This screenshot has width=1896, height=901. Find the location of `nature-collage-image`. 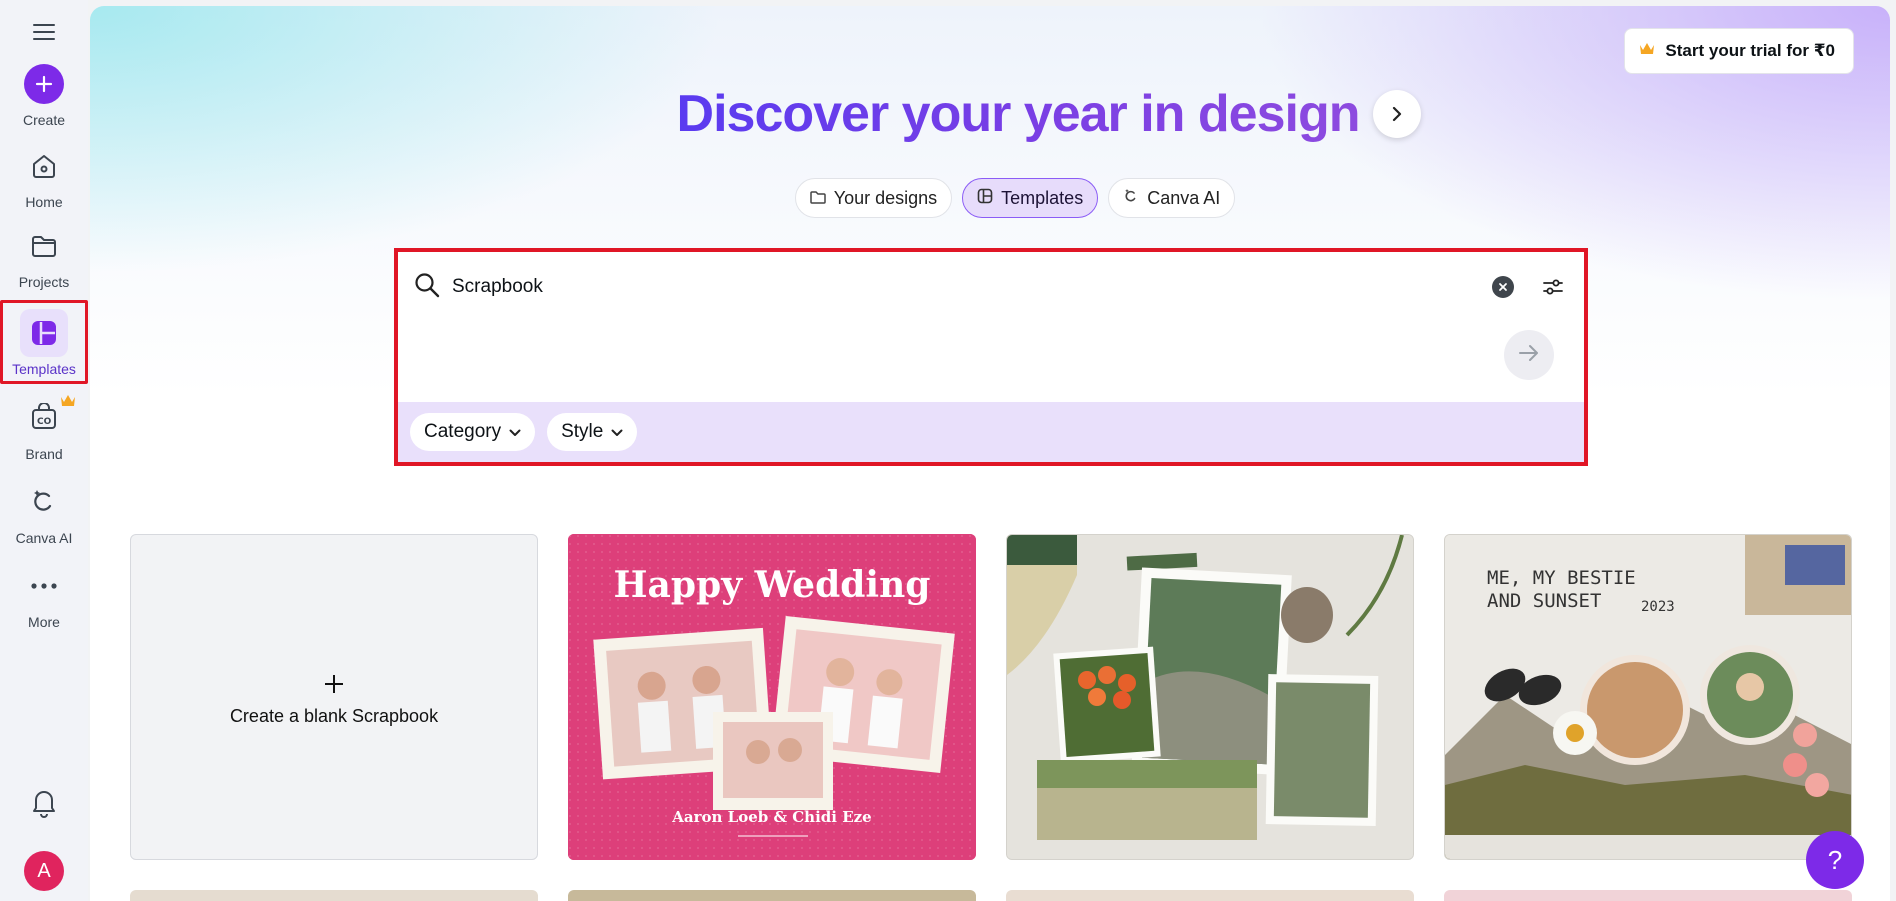

nature-collage-image is located at coordinates (1210, 697).